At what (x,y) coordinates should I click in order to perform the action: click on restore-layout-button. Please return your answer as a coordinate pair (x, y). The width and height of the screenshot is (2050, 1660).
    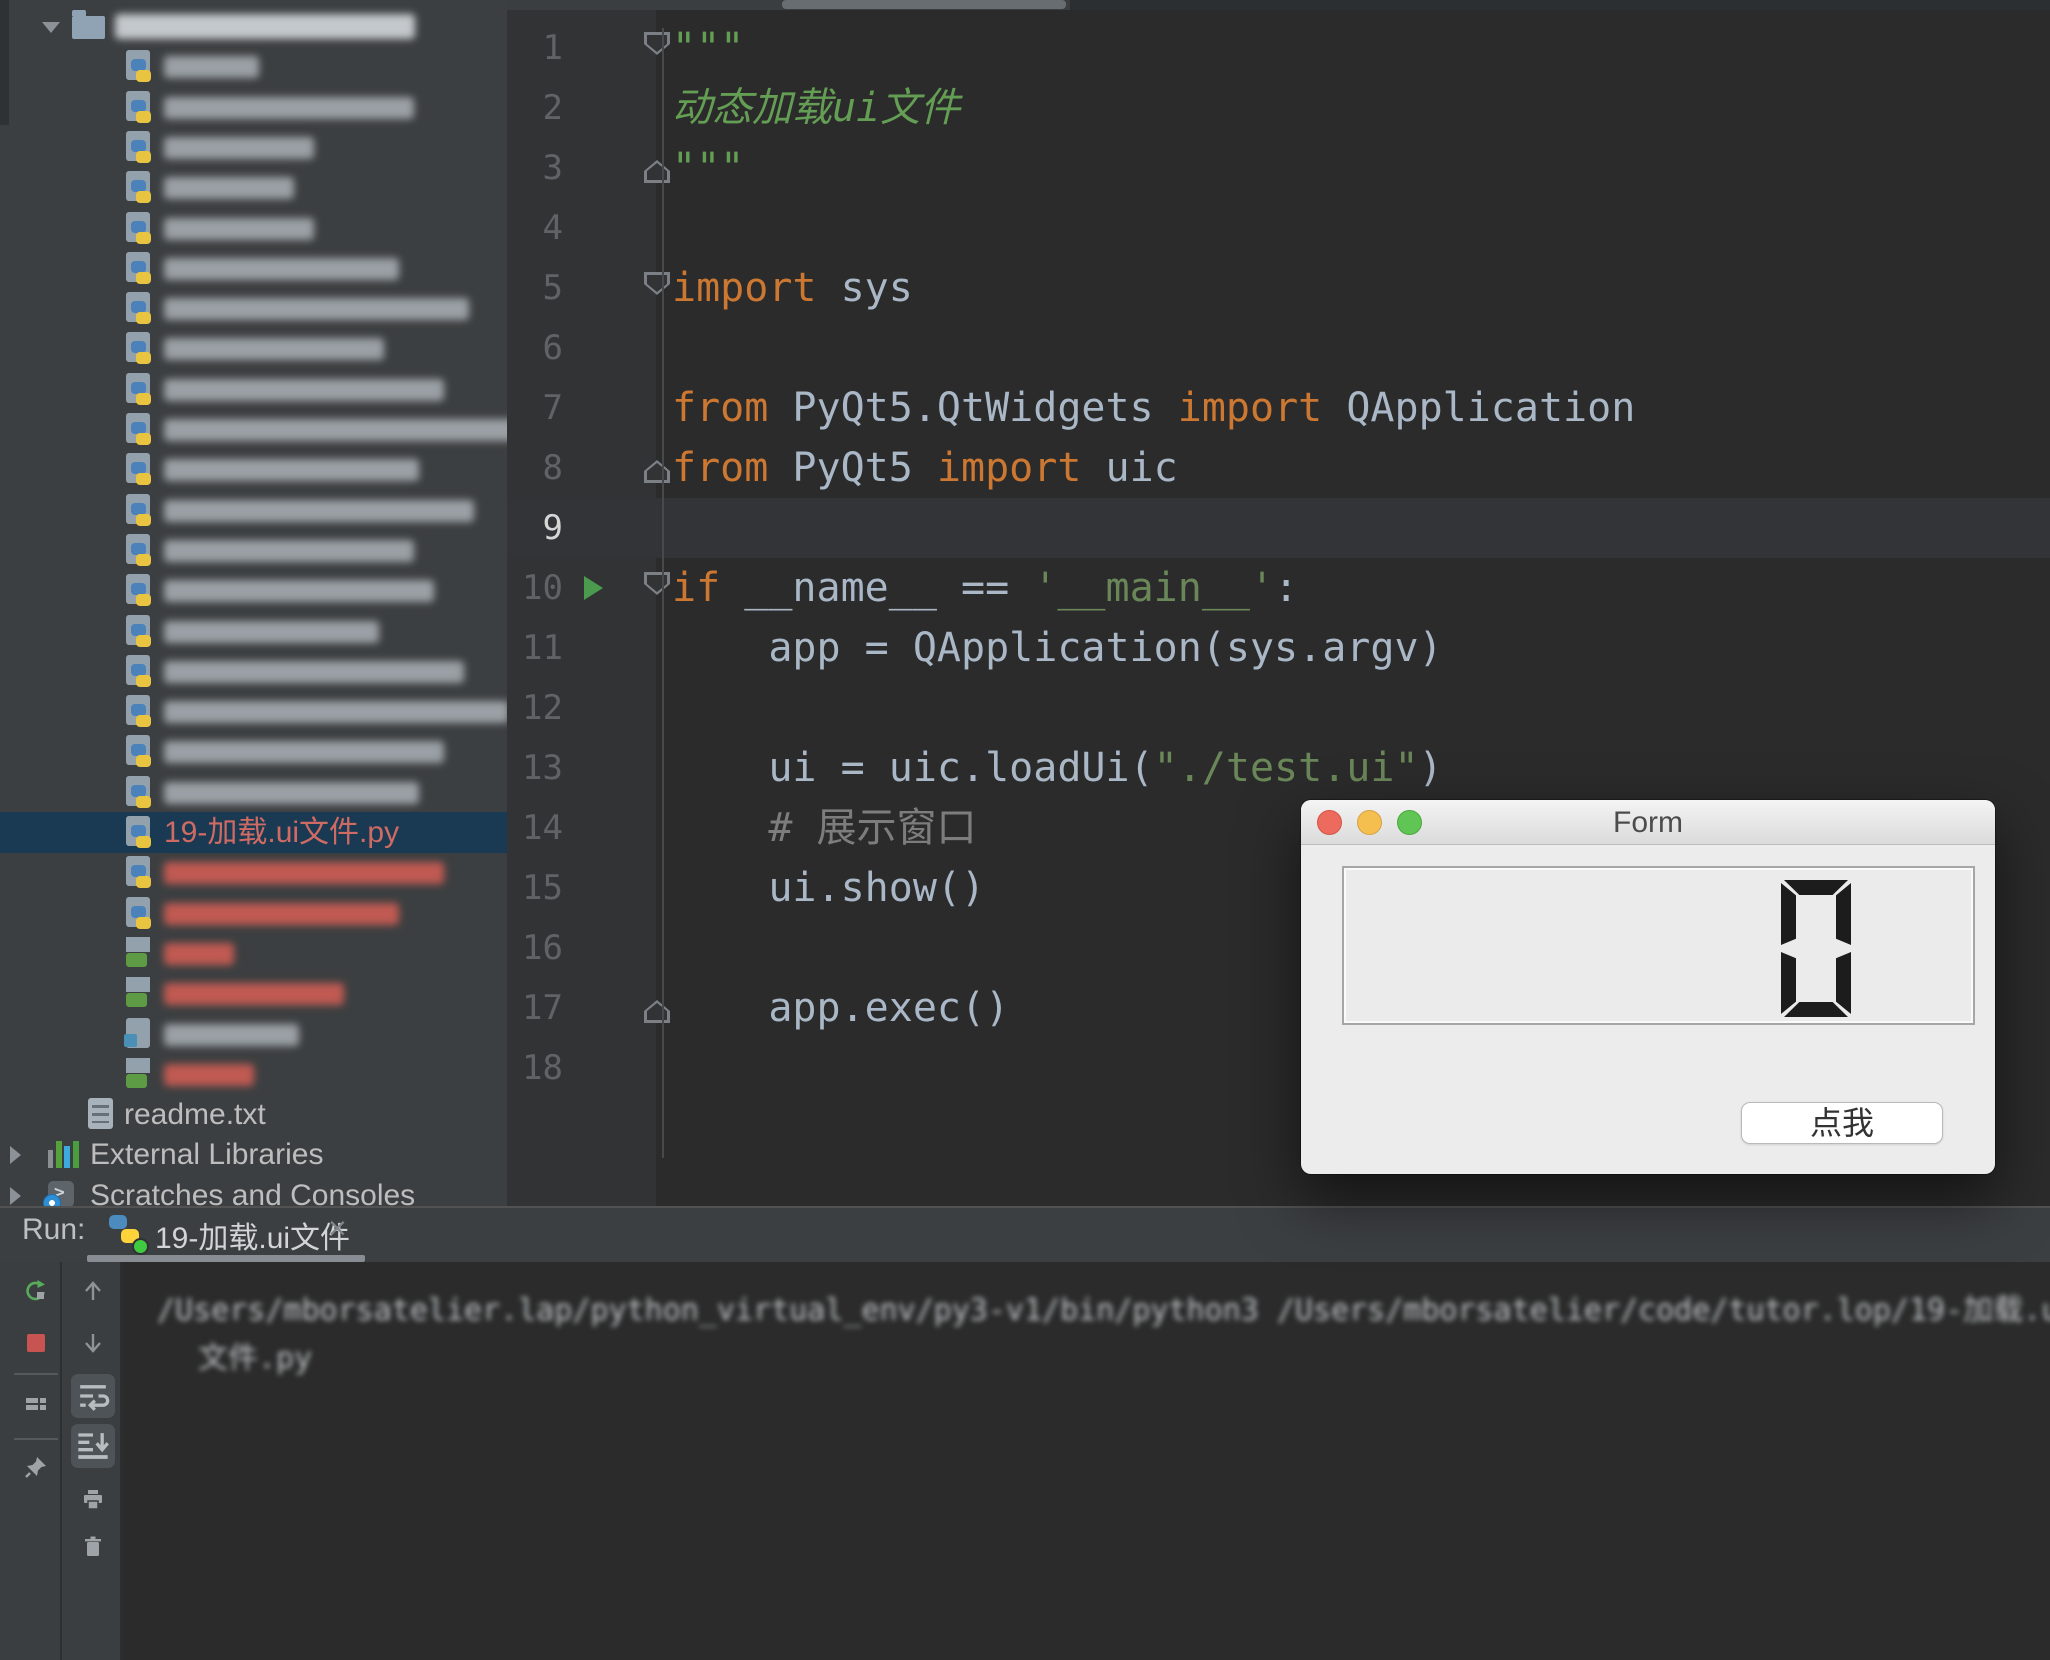
    Looking at the image, I should click on (36, 1404).